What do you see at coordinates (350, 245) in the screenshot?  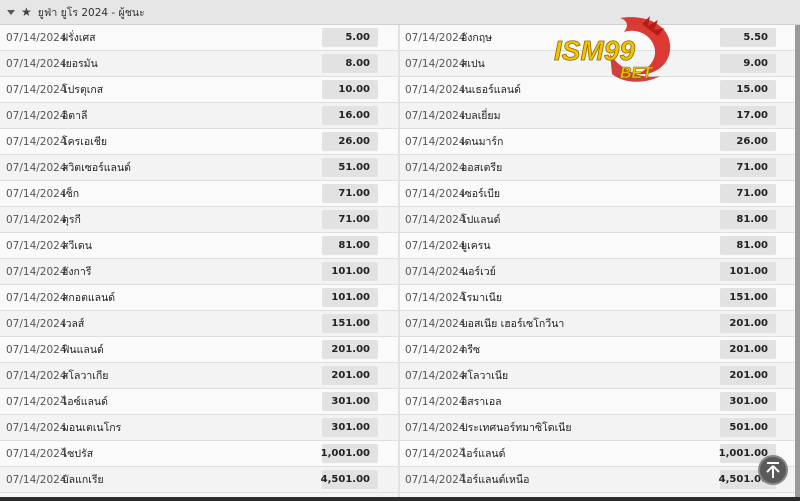 I see `odds-button-left: 81.00` at bounding box center [350, 245].